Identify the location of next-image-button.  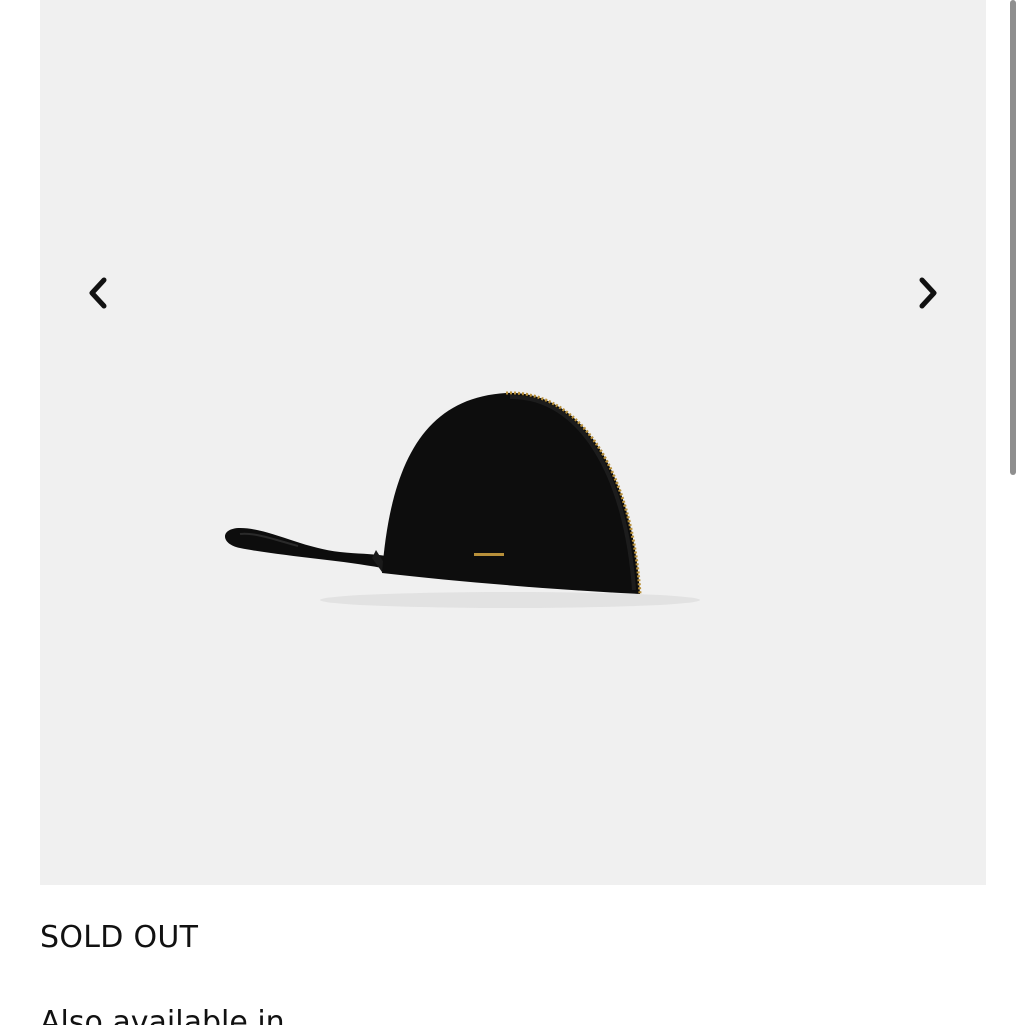
(928, 293).